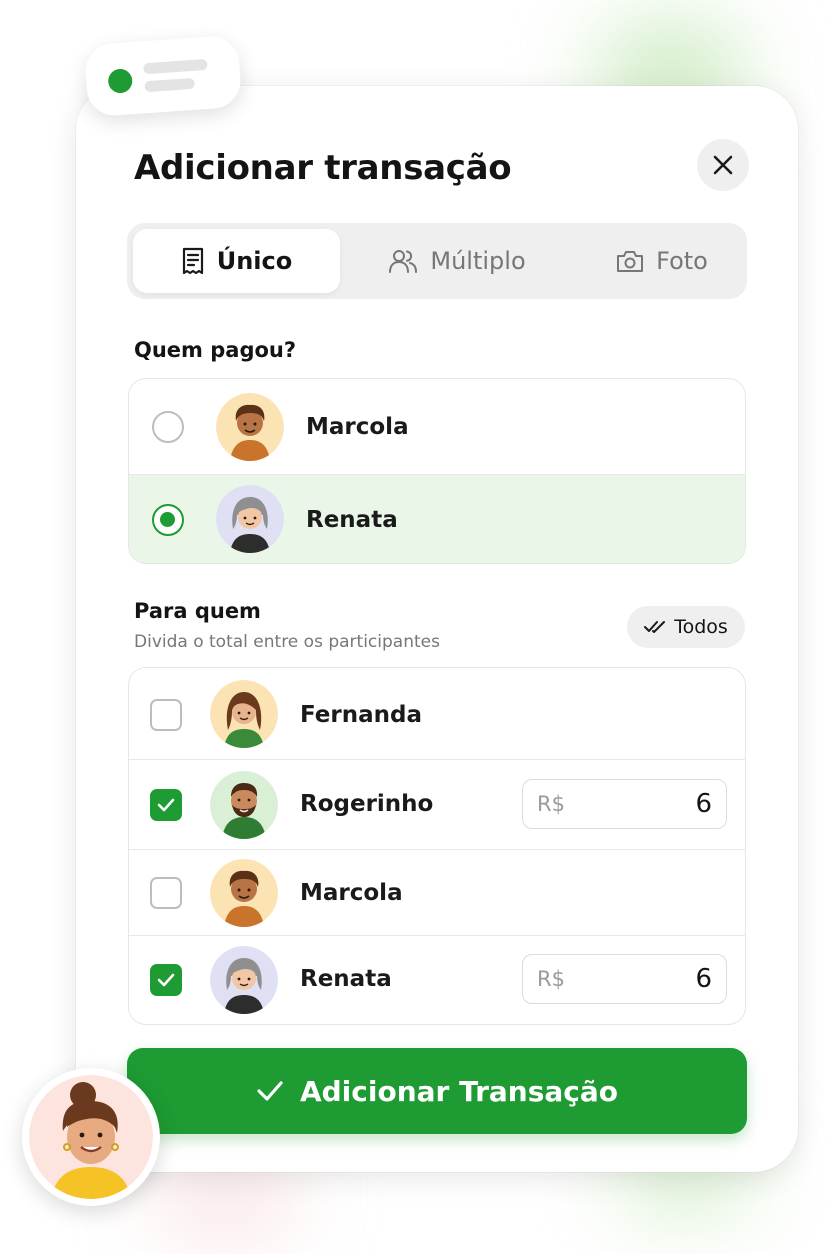 This screenshot has height=1254, width=828. What do you see at coordinates (91, 1137) in the screenshot?
I see `user-avatar` at bounding box center [91, 1137].